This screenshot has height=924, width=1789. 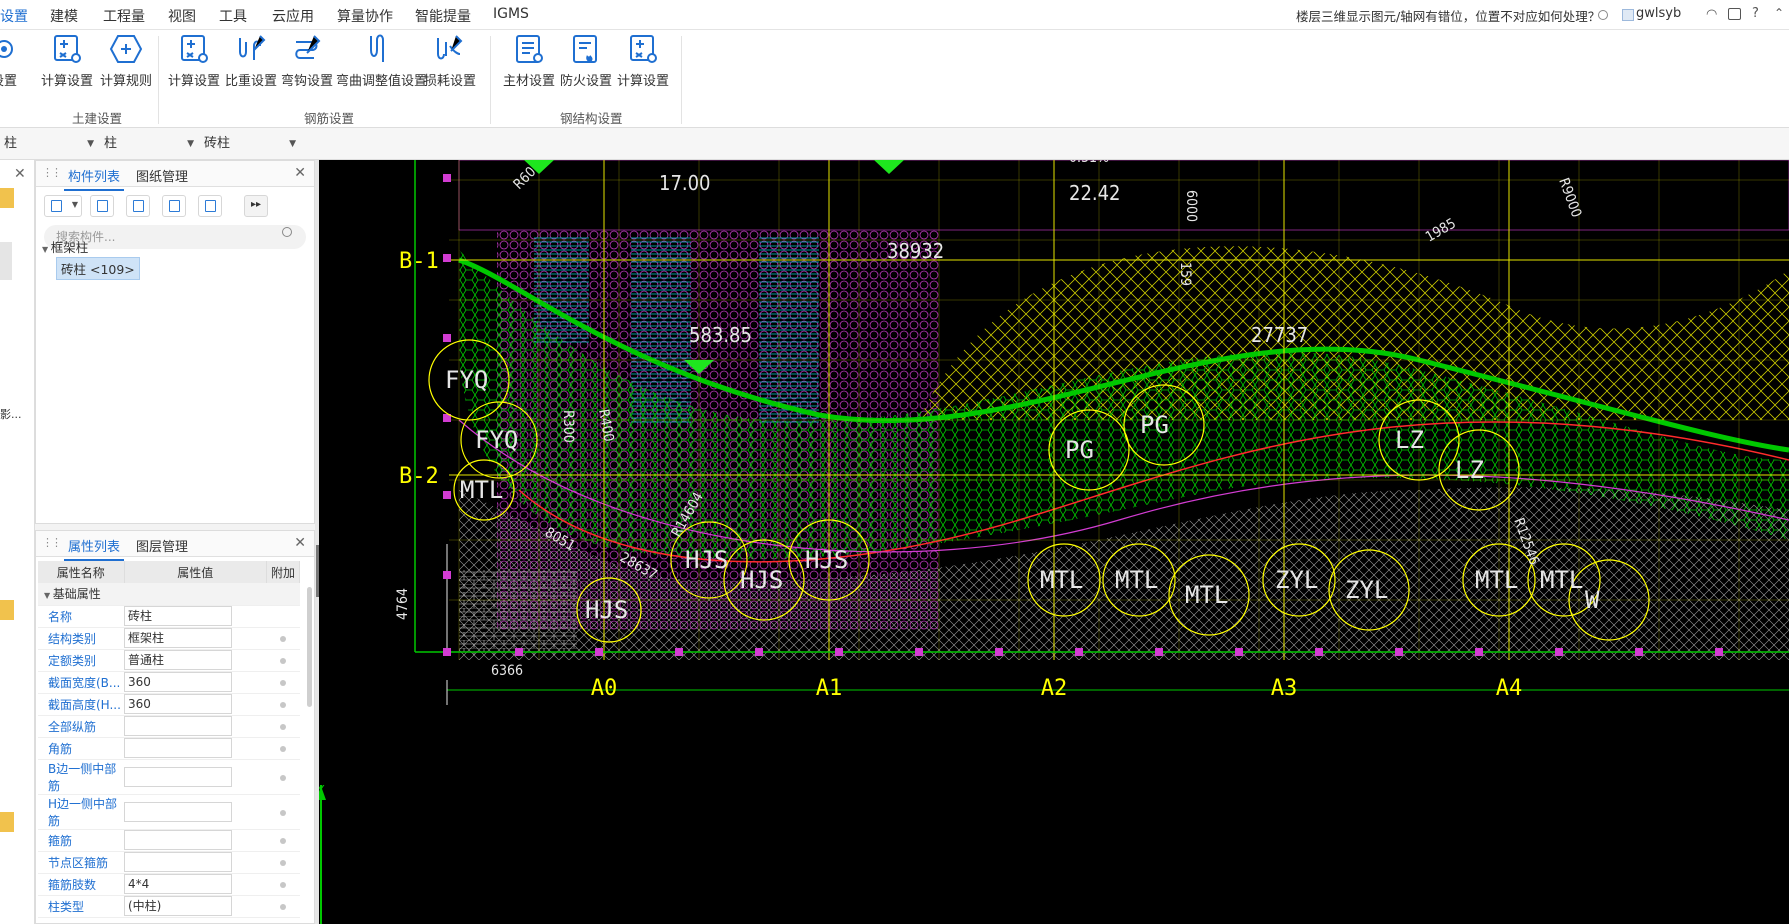 I want to click on dimension-label: 583.85, so click(x=720, y=335).